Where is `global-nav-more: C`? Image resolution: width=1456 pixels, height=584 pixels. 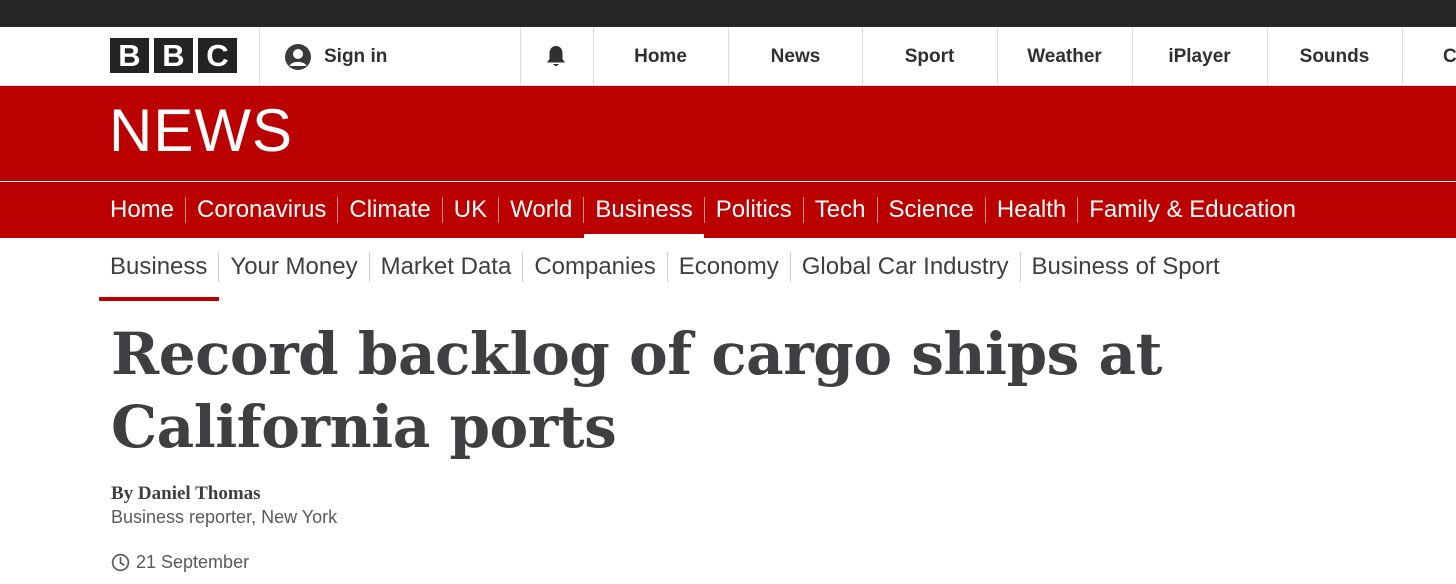
global-nav-more: C is located at coordinates (1429, 56).